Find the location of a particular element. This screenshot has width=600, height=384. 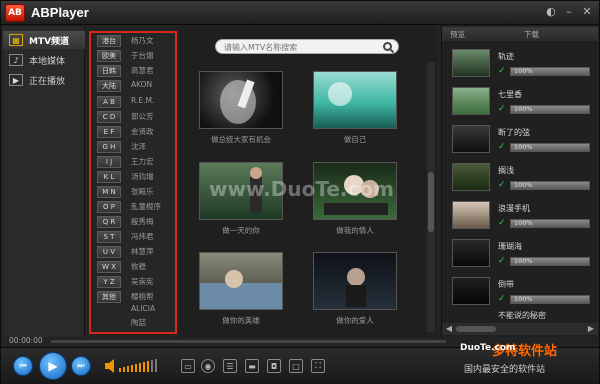

nav-item-mtv: ▦ MTV频道 is located at coordinates (44, 40).